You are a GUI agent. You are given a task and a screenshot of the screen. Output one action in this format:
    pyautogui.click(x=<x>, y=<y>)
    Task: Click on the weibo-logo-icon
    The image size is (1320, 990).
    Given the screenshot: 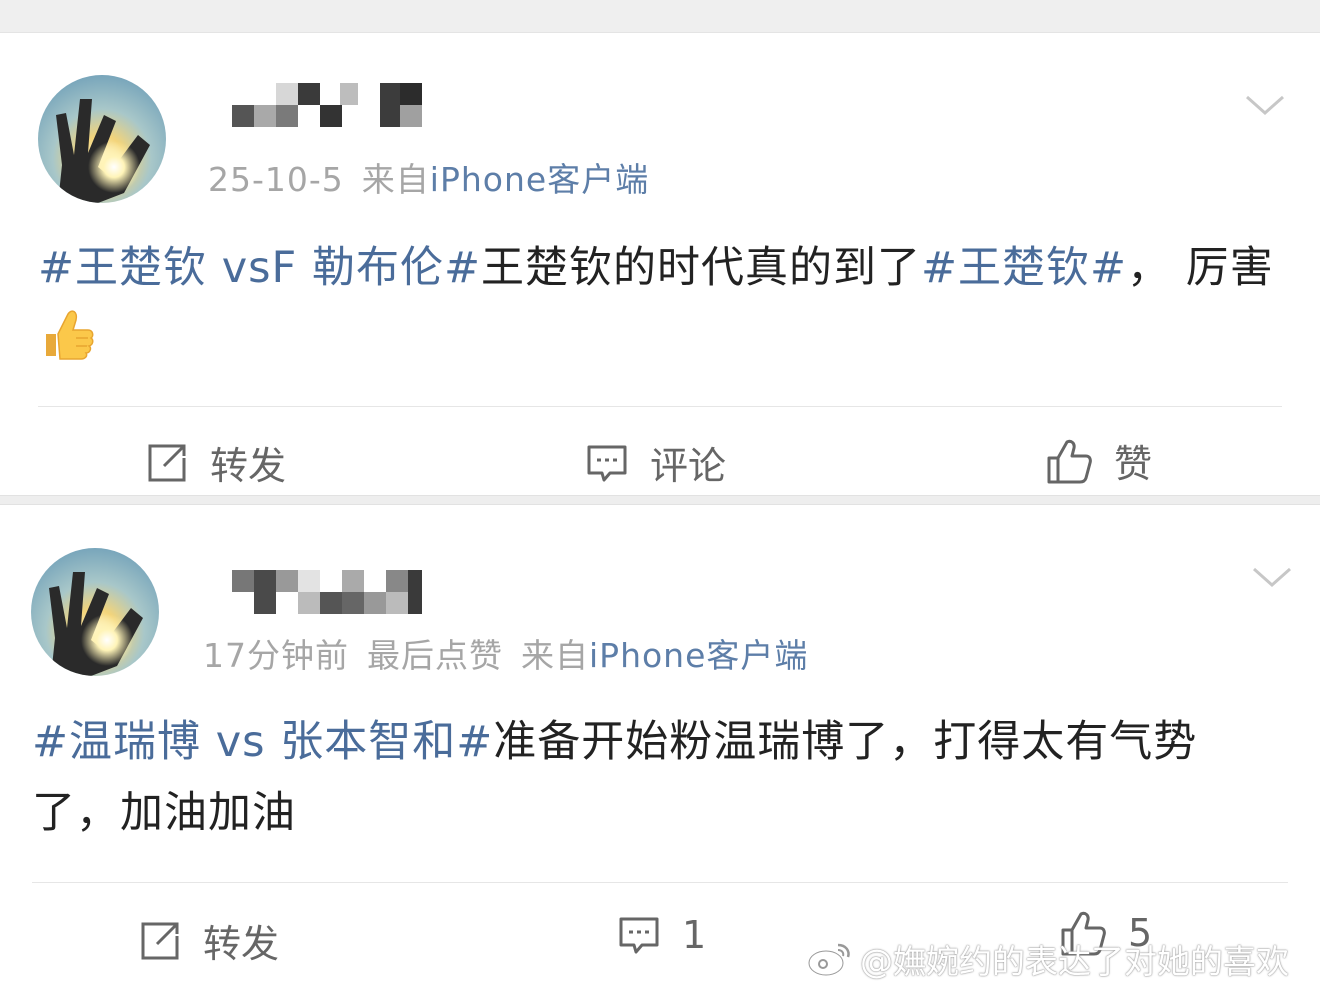 What is the action you would take?
    pyautogui.click(x=828, y=960)
    